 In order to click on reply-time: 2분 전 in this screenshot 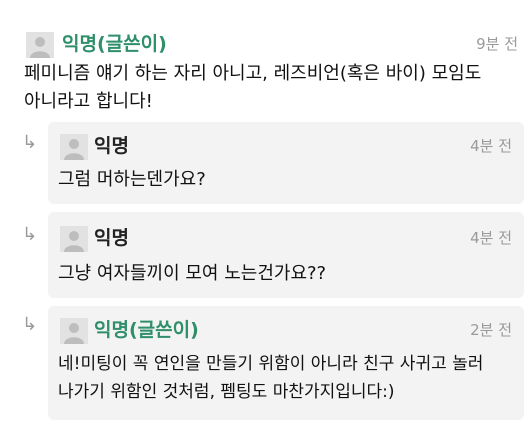, I will do `click(491, 330)`.